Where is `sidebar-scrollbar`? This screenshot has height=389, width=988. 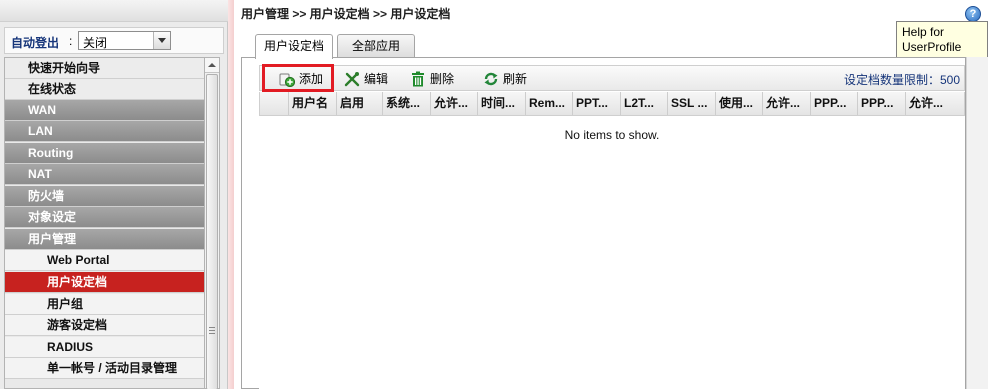
sidebar-scrollbar is located at coordinates (212, 223).